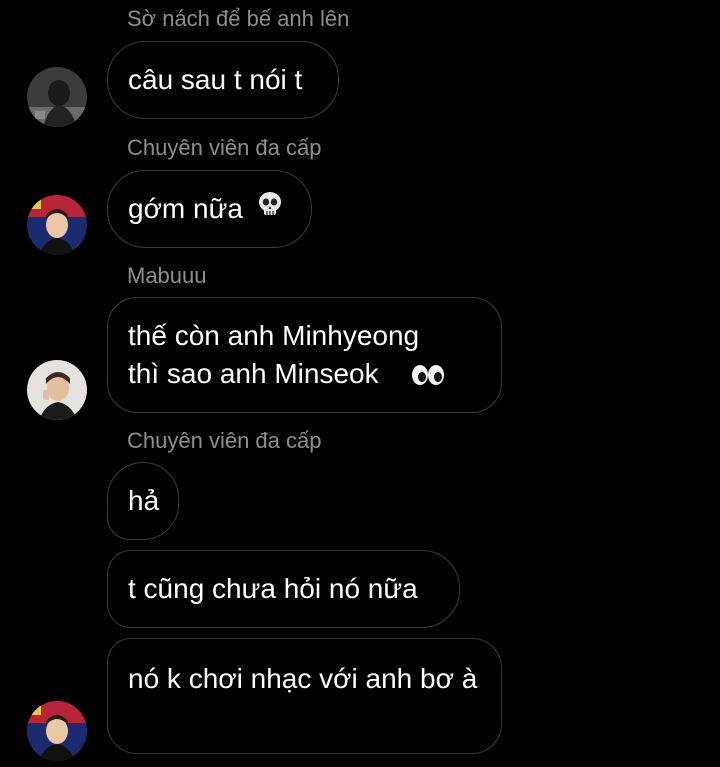 The width and height of the screenshot is (720, 767). Describe the element at coordinates (238, 18) in the screenshot. I see `sender-name: Sờ nách để bế anh lên` at that location.